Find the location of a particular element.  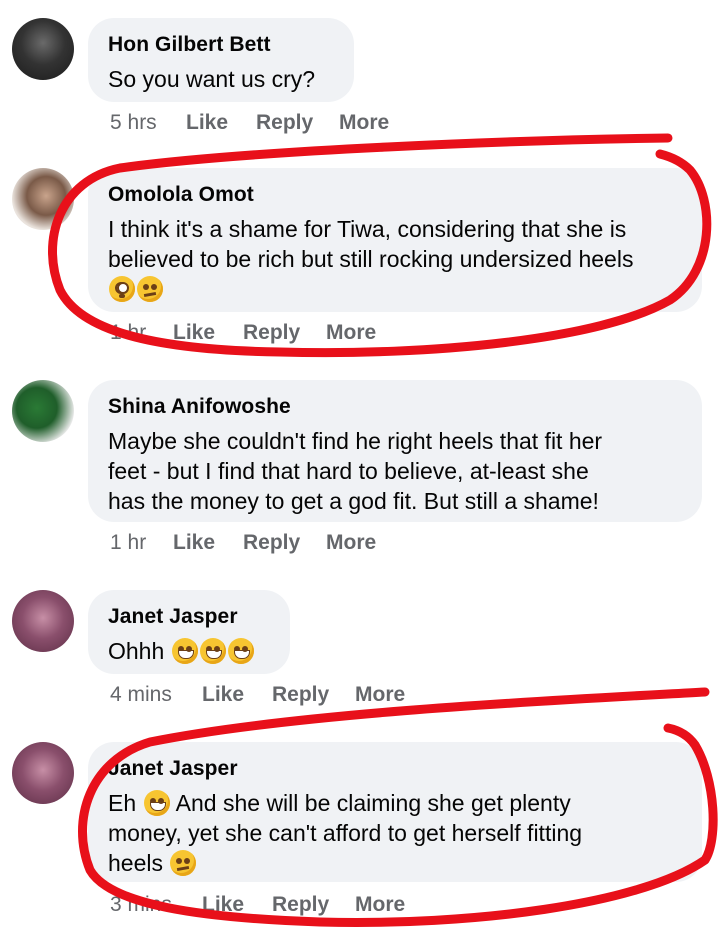

comment-time: 3 mins is located at coordinates (156, 905).